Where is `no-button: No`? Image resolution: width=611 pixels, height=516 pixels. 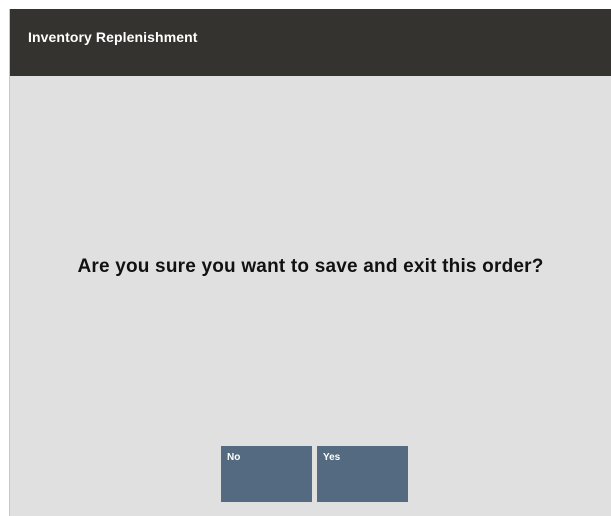 no-button: No is located at coordinates (266, 474).